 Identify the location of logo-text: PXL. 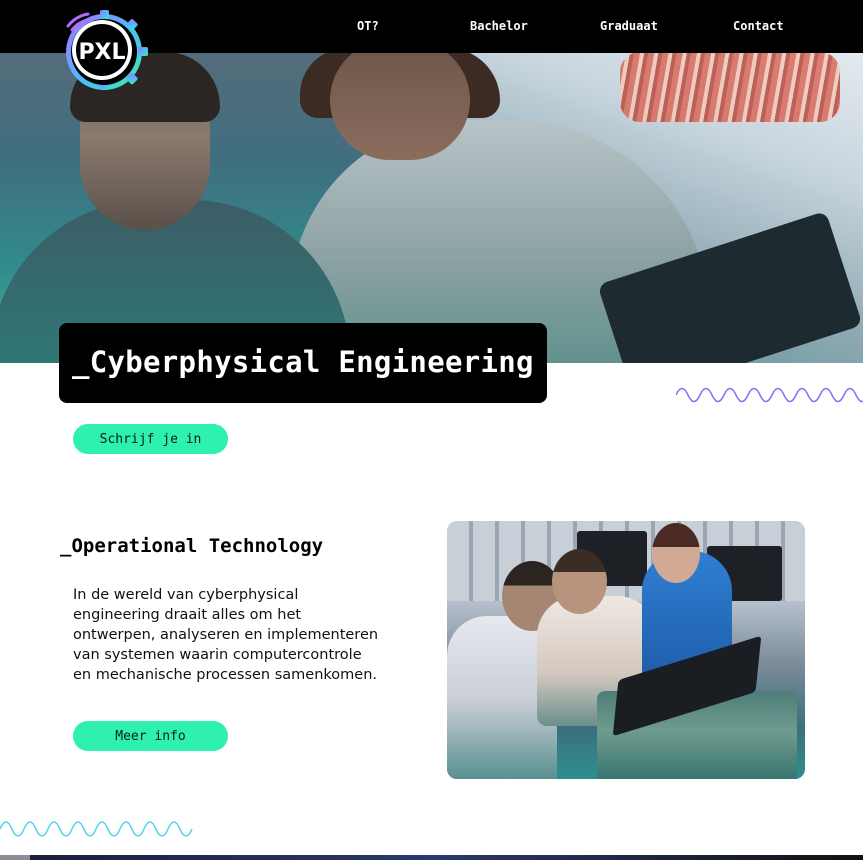
(101, 52).